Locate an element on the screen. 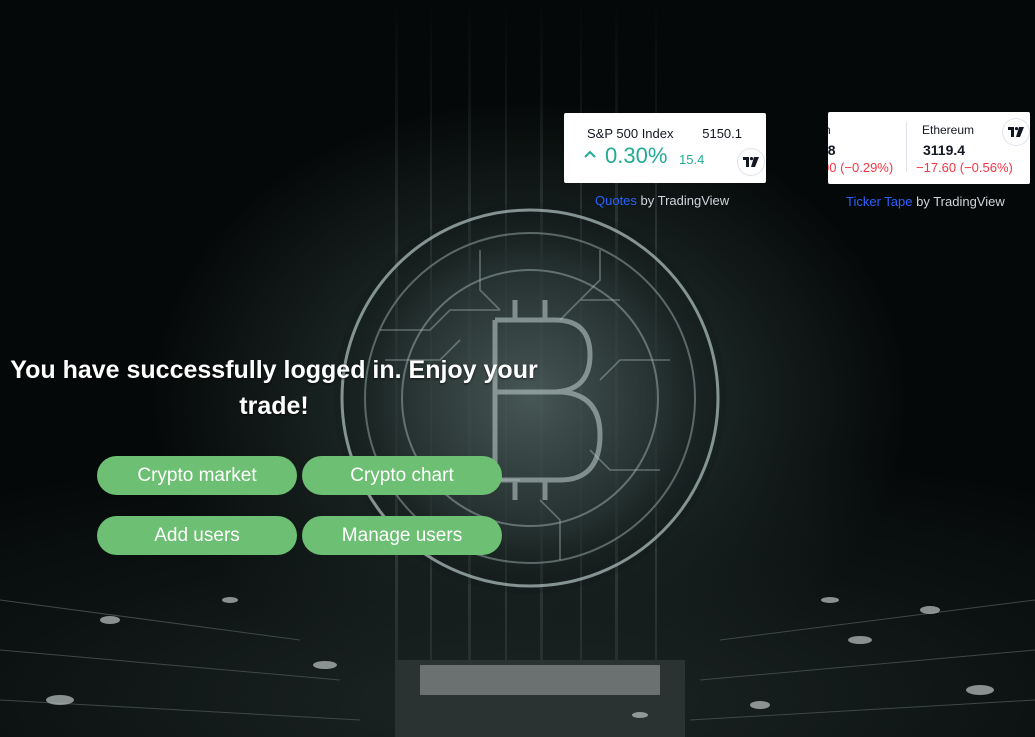 The width and height of the screenshot is (1035, 737). ticker-ethereum-price: 3119.4 is located at coordinates (944, 150).